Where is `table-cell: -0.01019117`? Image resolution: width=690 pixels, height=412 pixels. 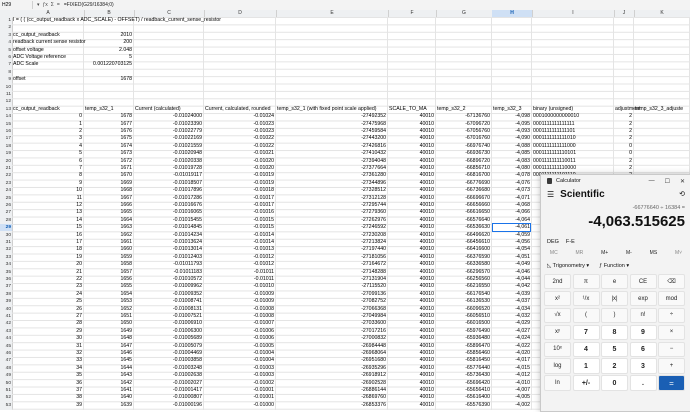
table-cell: -0.01019117 is located at coordinates (168, 175).